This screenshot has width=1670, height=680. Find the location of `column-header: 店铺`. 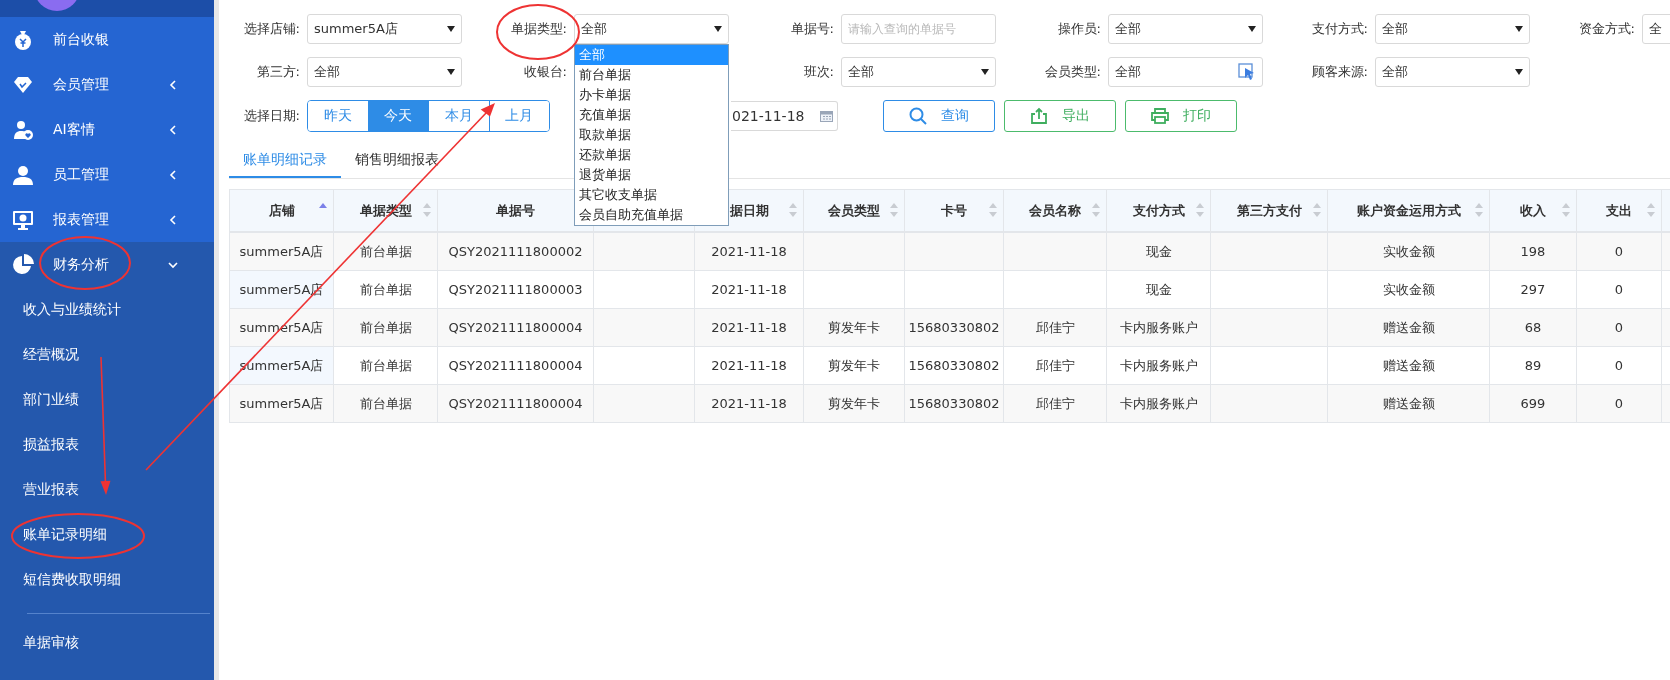

column-header: 店铺 is located at coordinates (281, 210).